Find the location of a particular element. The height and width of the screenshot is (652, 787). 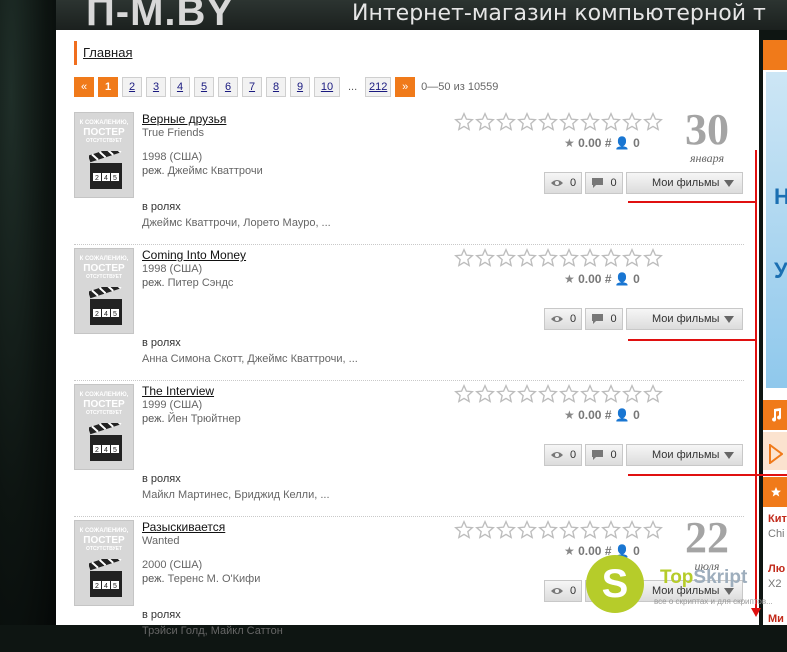

sidebar-list-item: Кит is located at coordinates (777, 519).